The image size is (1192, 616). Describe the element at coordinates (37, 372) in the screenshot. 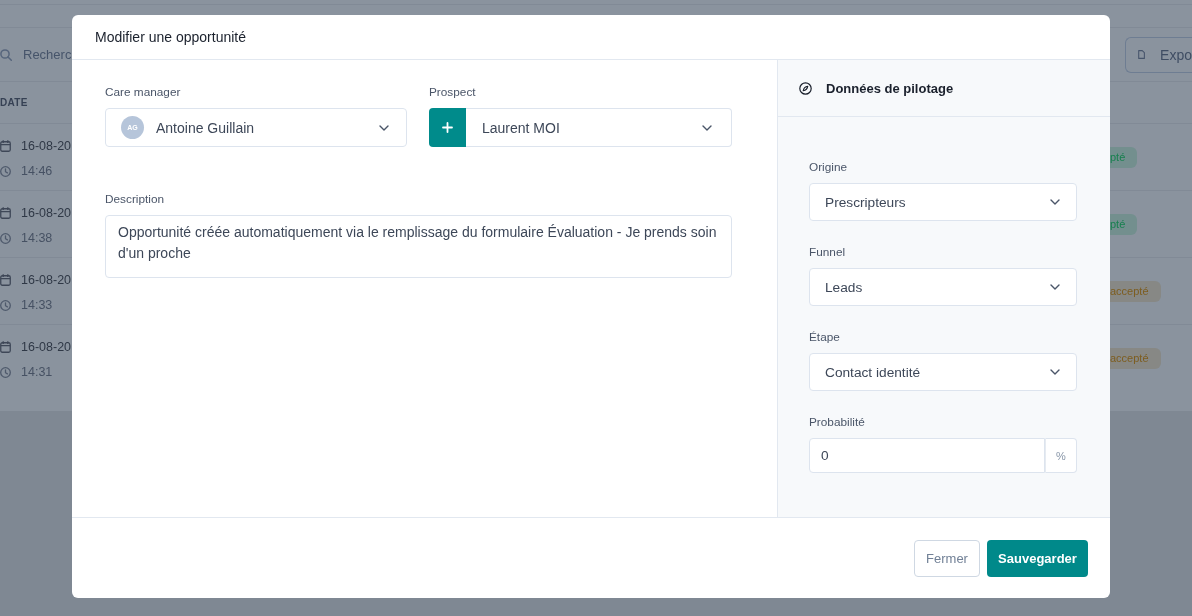

I see `time-text: 14:31` at that location.